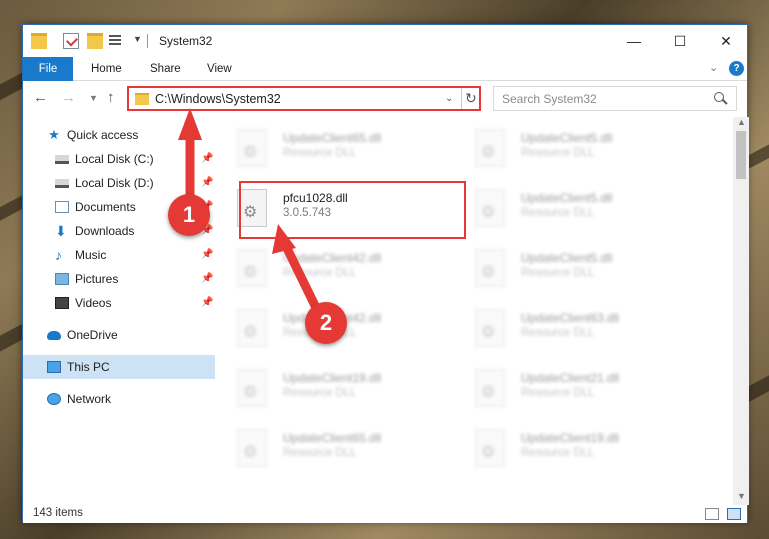  Describe the element at coordinates (114, 159) in the screenshot. I see `sidebar-item-label: Local Disk (C:)` at that location.